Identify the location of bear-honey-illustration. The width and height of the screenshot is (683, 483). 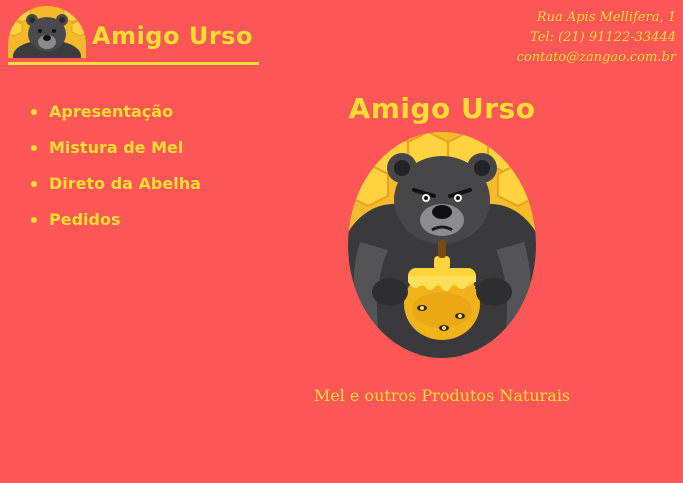
(442, 245).